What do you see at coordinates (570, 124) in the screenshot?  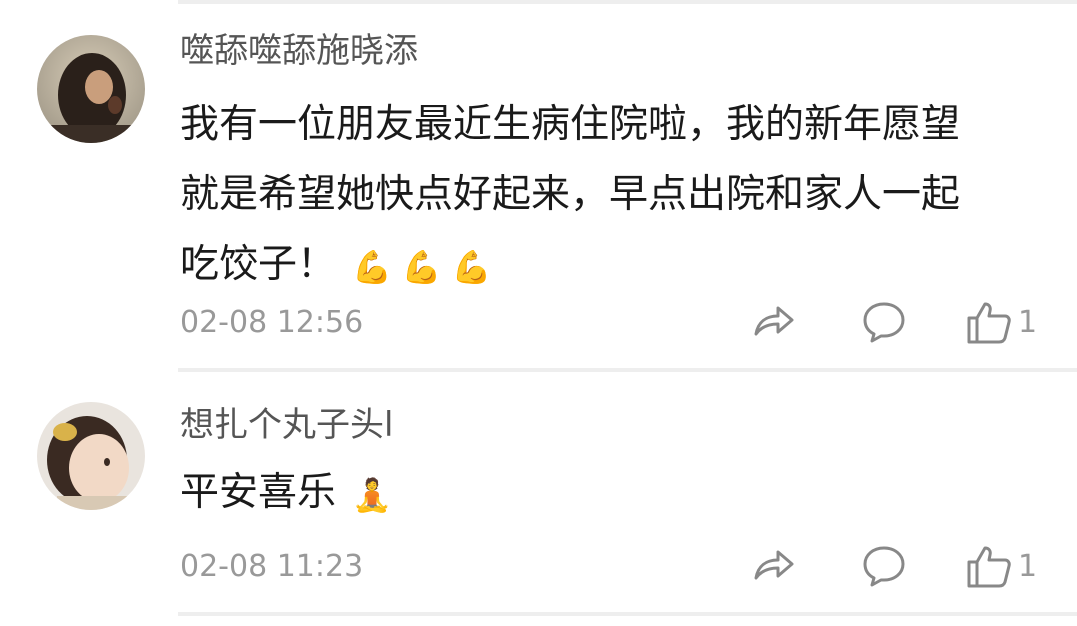 I see `content-line: 我有一位朋友最近生病住院啦，我的新年愿望` at bounding box center [570, 124].